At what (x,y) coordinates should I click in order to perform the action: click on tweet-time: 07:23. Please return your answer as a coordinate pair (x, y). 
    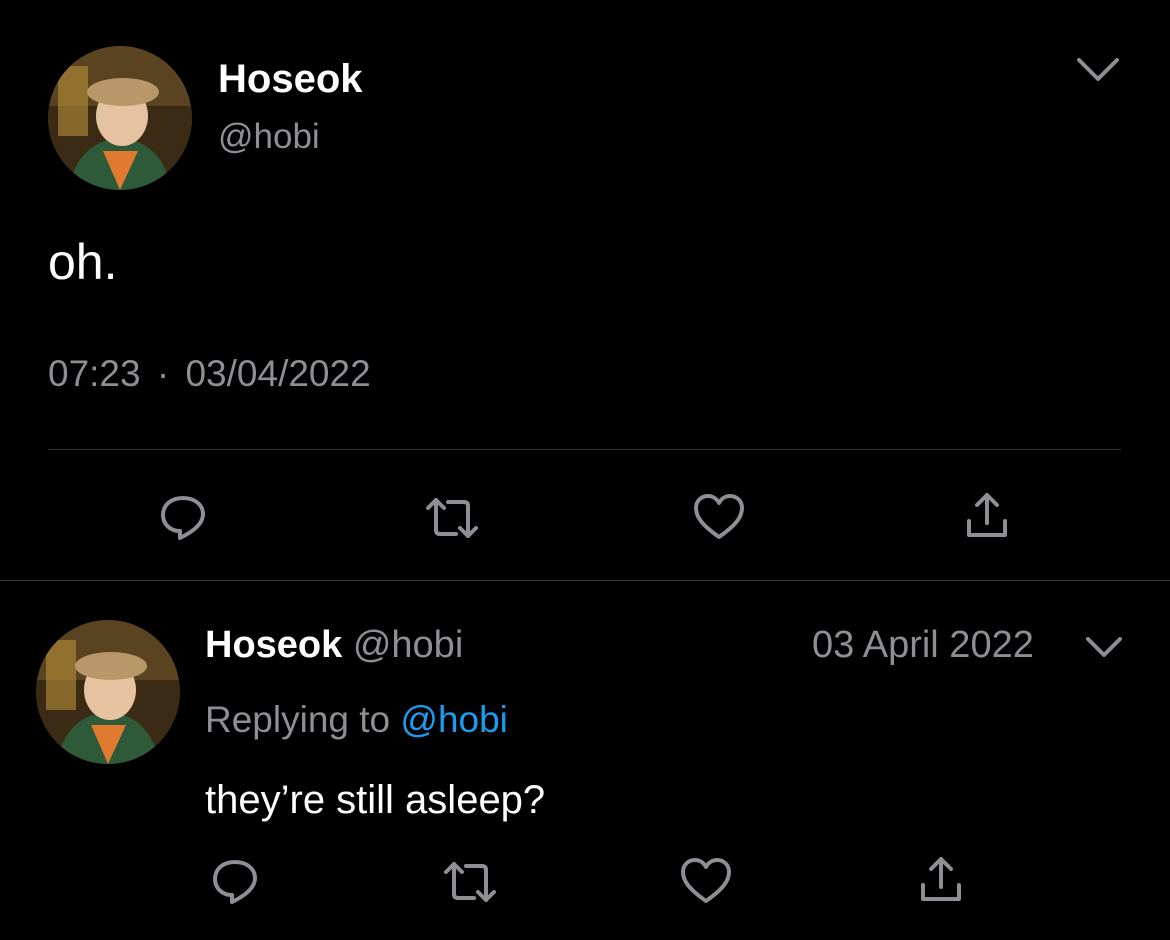
    Looking at the image, I should click on (94, 373).